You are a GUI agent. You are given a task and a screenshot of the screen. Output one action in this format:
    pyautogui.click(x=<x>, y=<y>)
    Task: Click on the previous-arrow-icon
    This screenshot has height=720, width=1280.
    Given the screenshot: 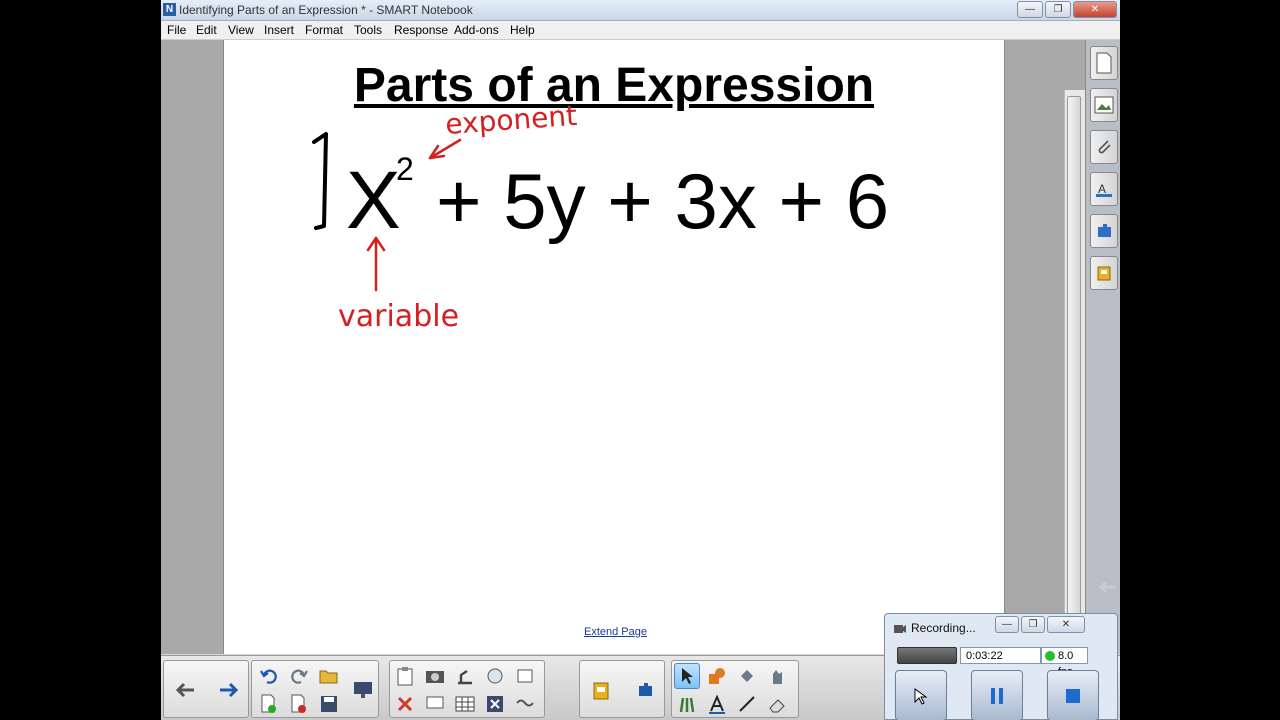 What is the action you would take?
    pyautogui.click(x=1108, y=589)
    